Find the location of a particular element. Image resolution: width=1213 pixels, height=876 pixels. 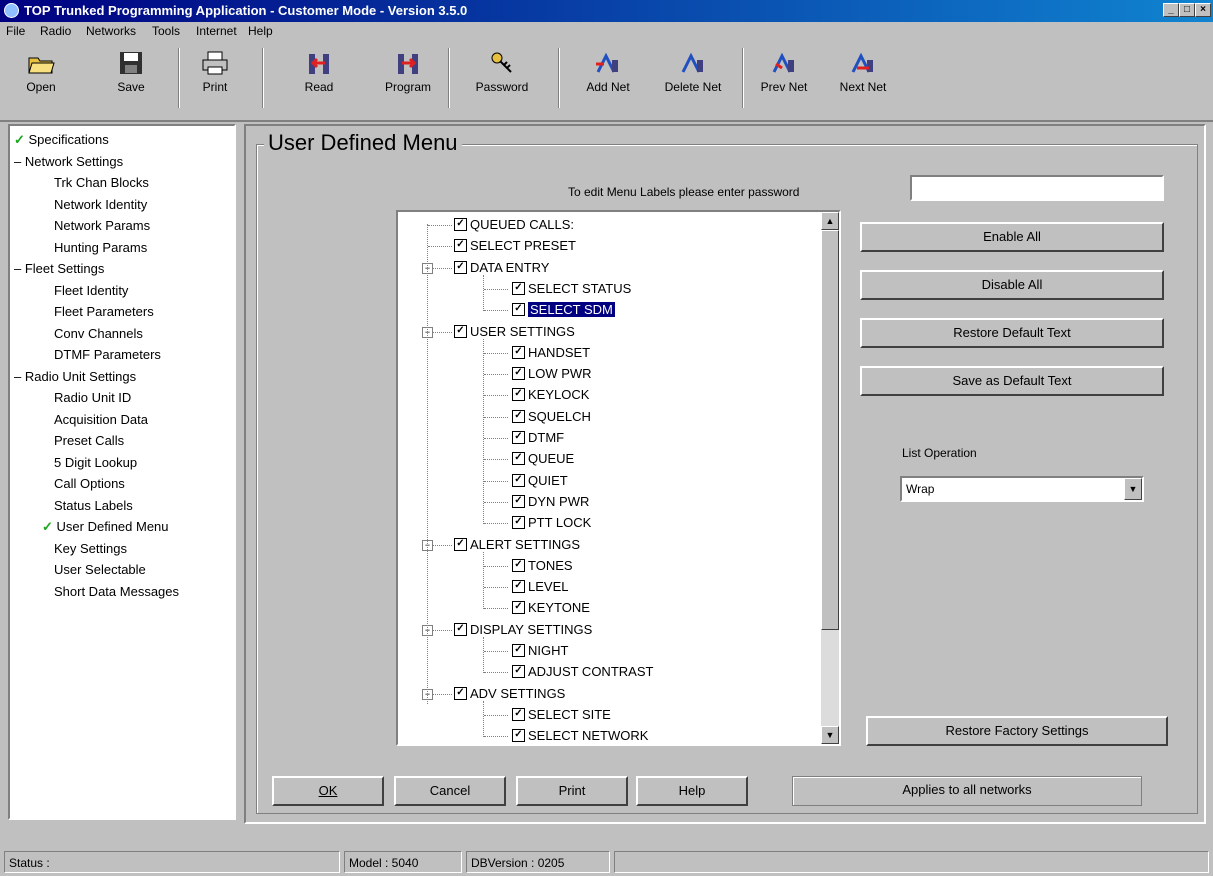

nav-item: Network Params is located at coordinates (102, 226).